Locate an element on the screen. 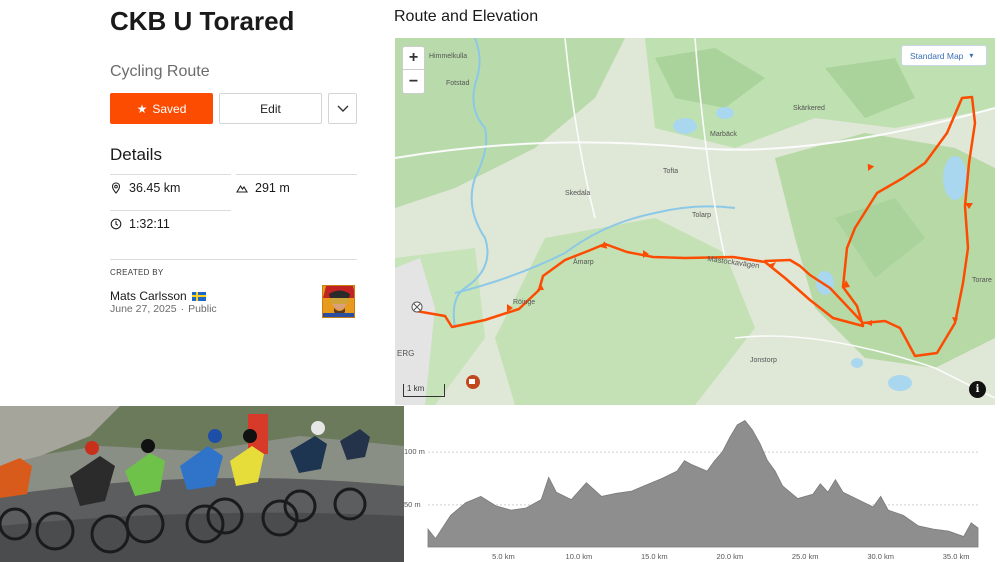 The height and width of the screenshot is (562, 1000). edit-button-label: Edit is located at coordinates (270, 108).